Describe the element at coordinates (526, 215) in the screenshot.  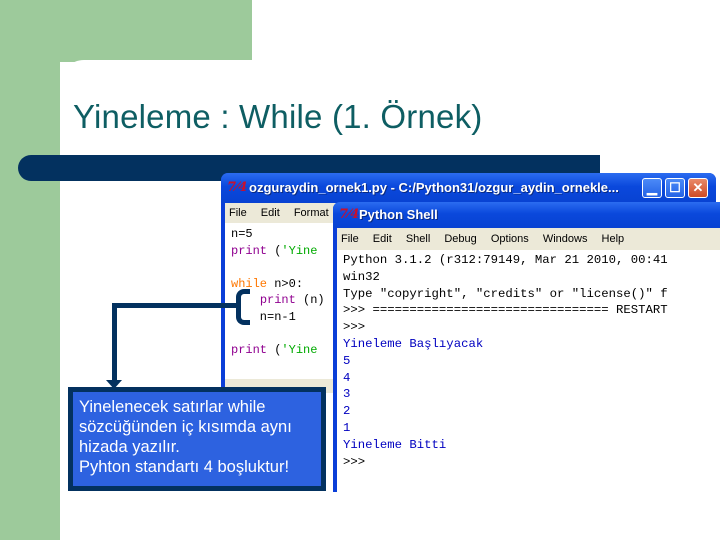
I see `shell-titlebar: 7⁄4 Python Shell` at that location.